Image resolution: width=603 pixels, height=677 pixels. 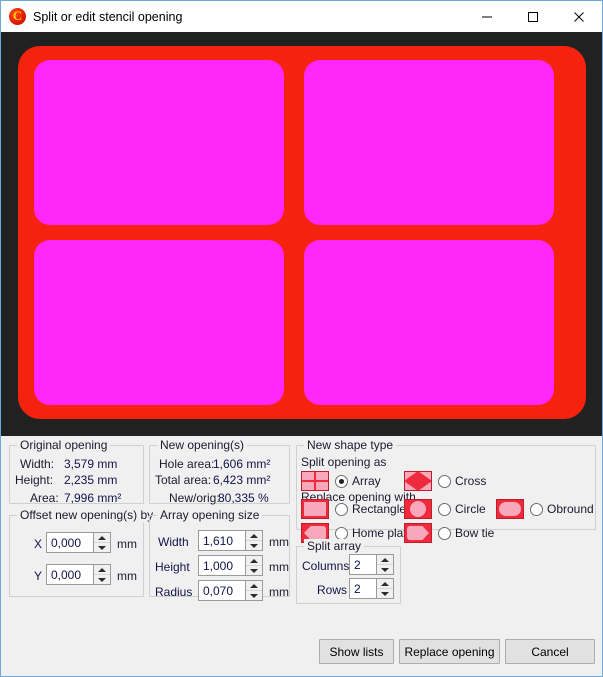 I want to click on minimize-icon, so click(x=487, y=16).